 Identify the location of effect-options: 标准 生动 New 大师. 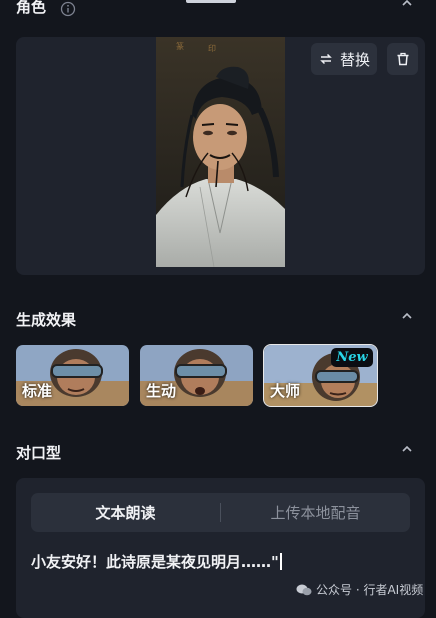
(197, 376).